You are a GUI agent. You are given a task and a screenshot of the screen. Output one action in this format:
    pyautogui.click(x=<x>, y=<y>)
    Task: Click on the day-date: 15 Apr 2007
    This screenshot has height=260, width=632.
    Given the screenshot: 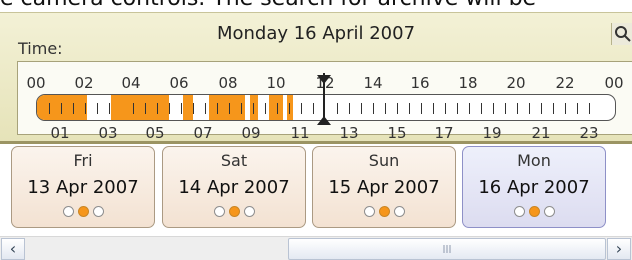 What is the action you would take?
    pyautogui.click(x=384, y=187)
    